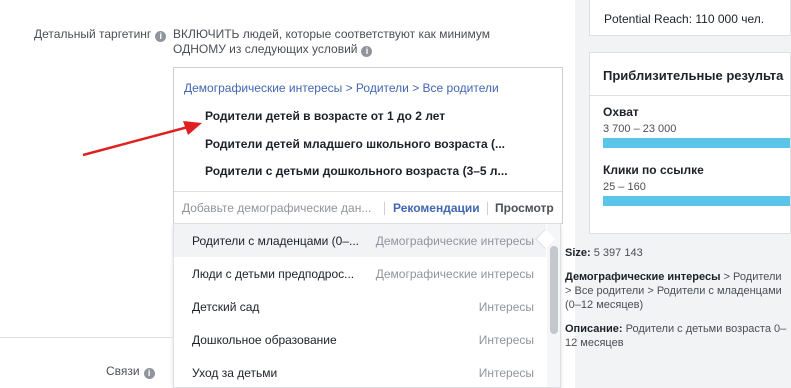 Image resolution: width=791 pixels, height=388 pixels. Describe the element at coordinates (135, 141) in the screenshot. I see `arrow-annotation-shaft` at that location.